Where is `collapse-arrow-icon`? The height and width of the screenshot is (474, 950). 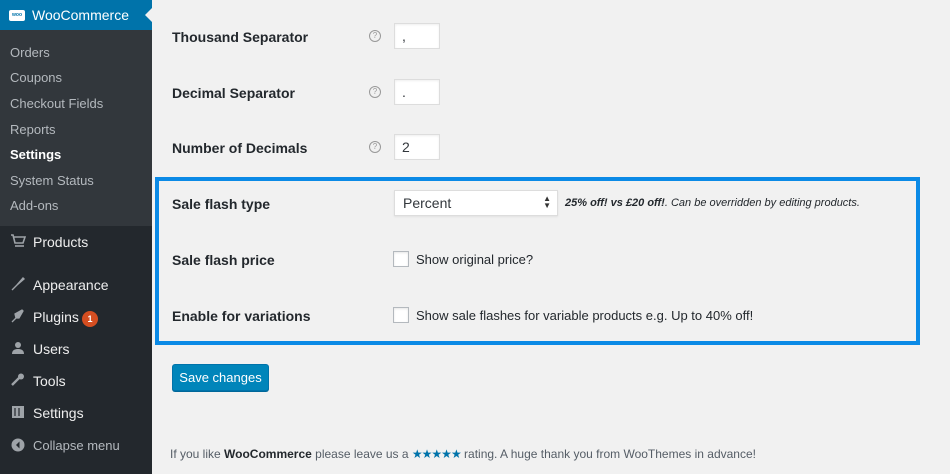
collapse-arrow-icon is located at coordinates (18, 446).